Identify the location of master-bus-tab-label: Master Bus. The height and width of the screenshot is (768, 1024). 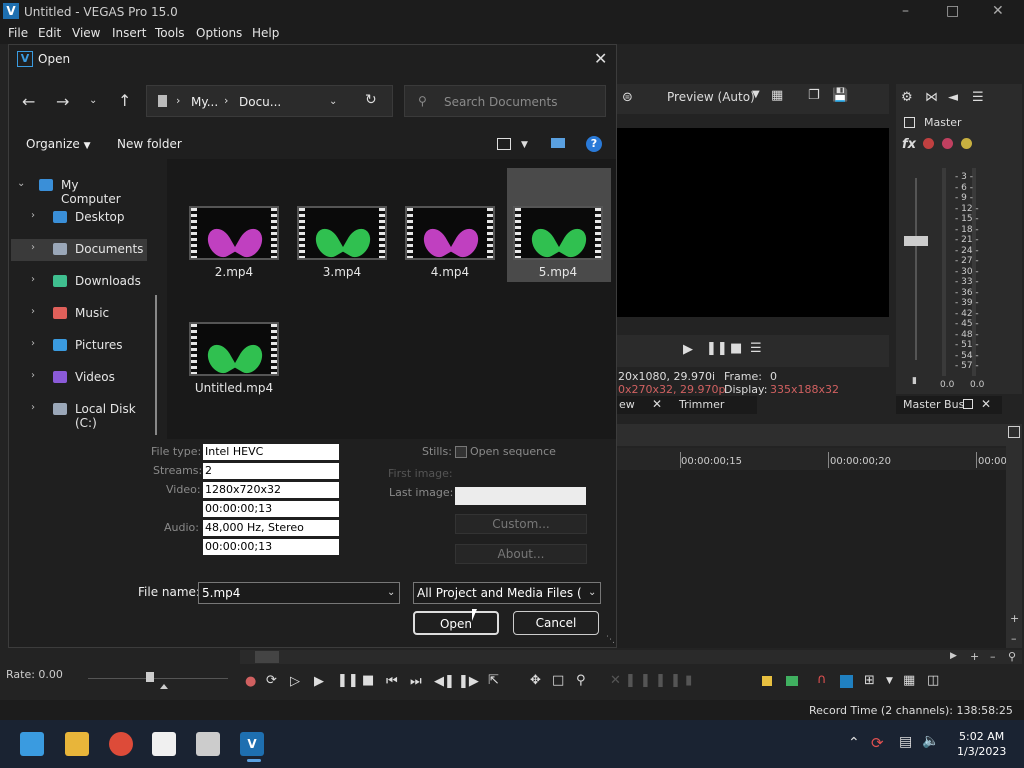
(933, 404).